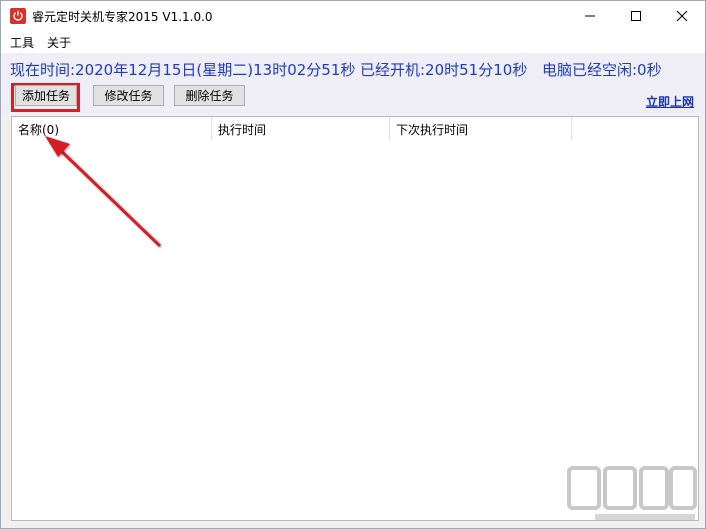 Image resolution: width=706 pixels, height=529 pixels. Describe the element at coordinates (444, 70) in the screenshot. I see `uptime-text: 已经开机:20时51分10秒` at that location.